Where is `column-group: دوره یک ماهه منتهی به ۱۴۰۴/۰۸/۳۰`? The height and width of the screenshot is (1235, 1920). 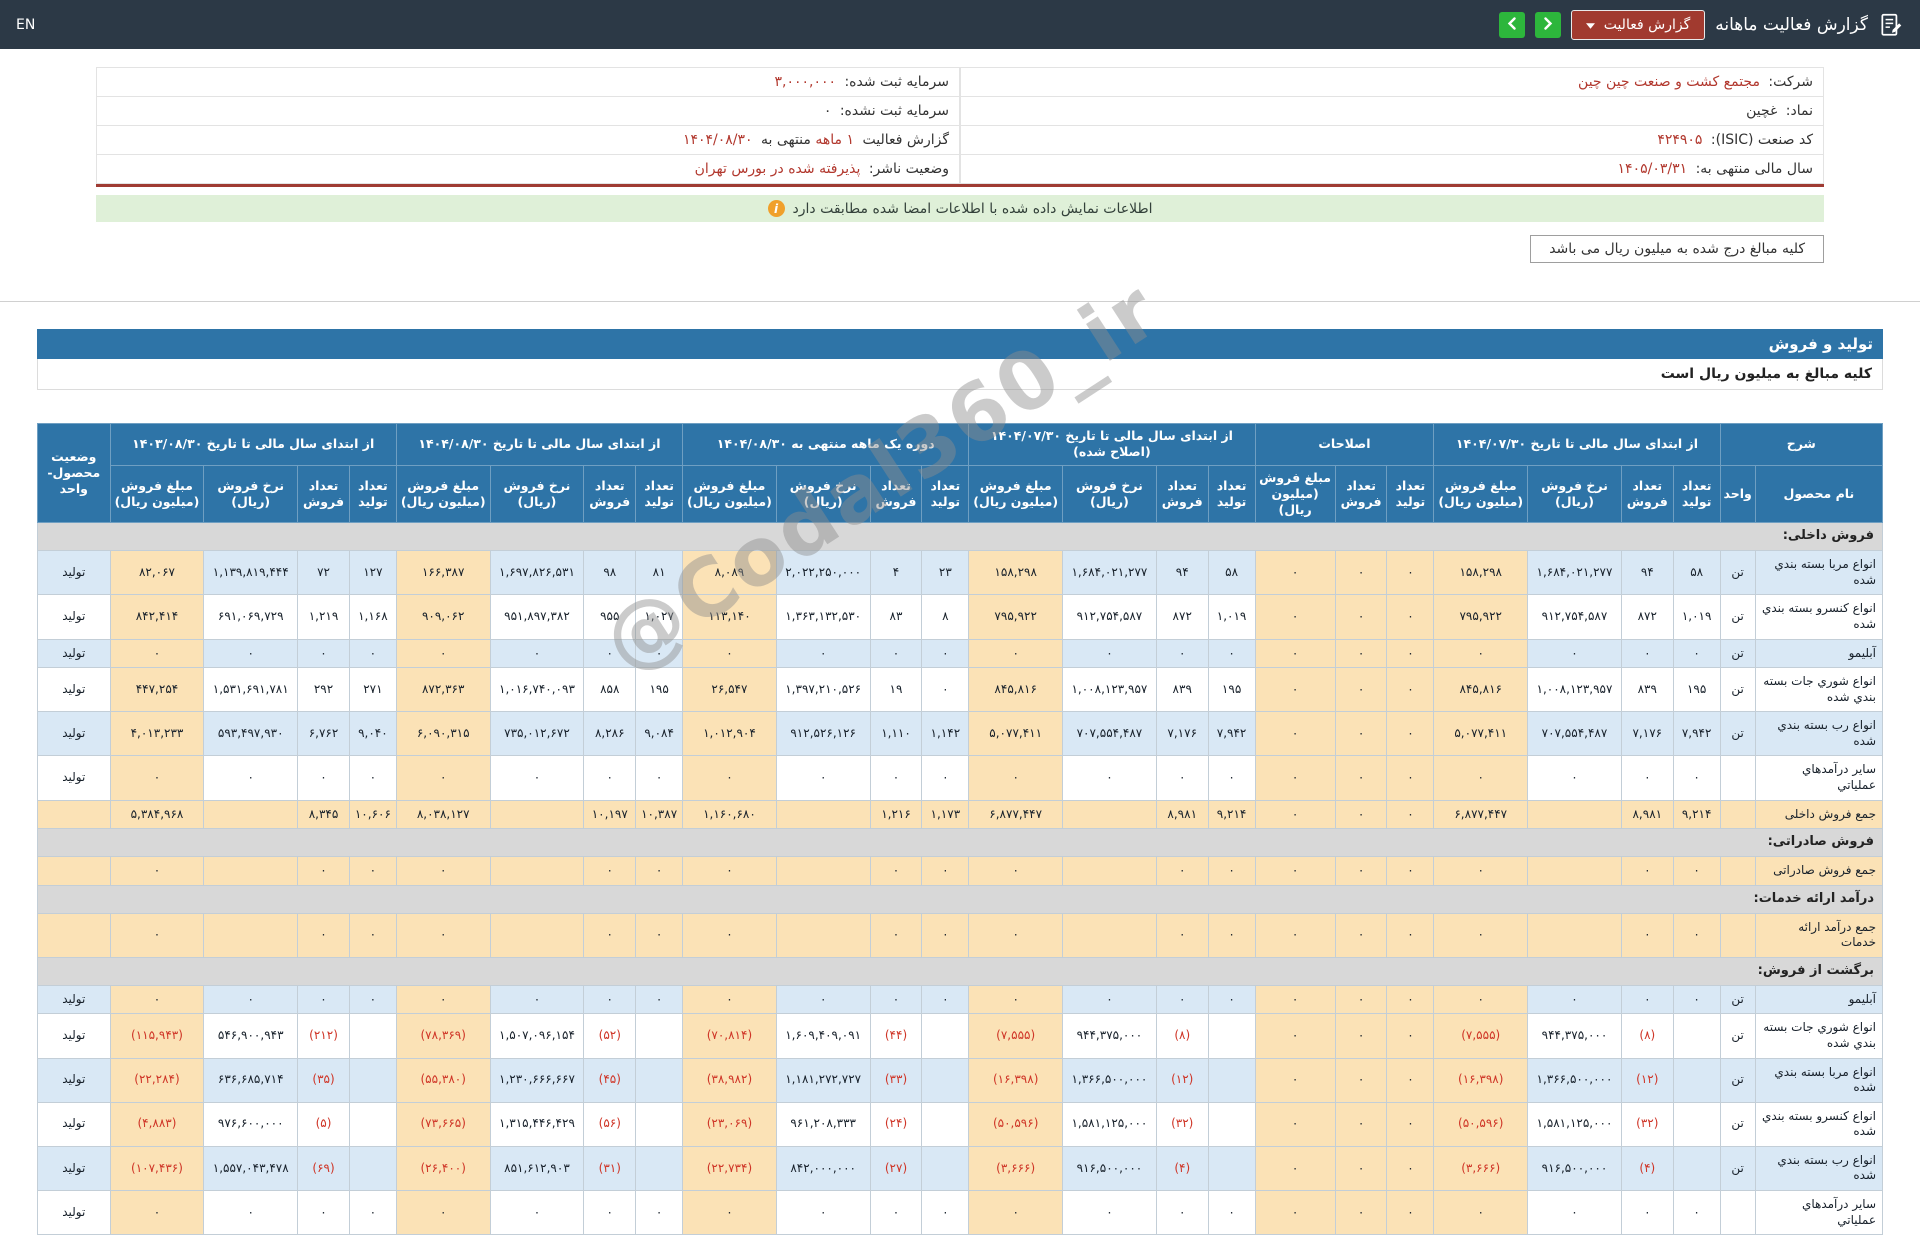
column-group: دوره یک ماهه منتهی به ۱۴۰۴/۰۸/۳۰ is located at coordinates (826, 444).